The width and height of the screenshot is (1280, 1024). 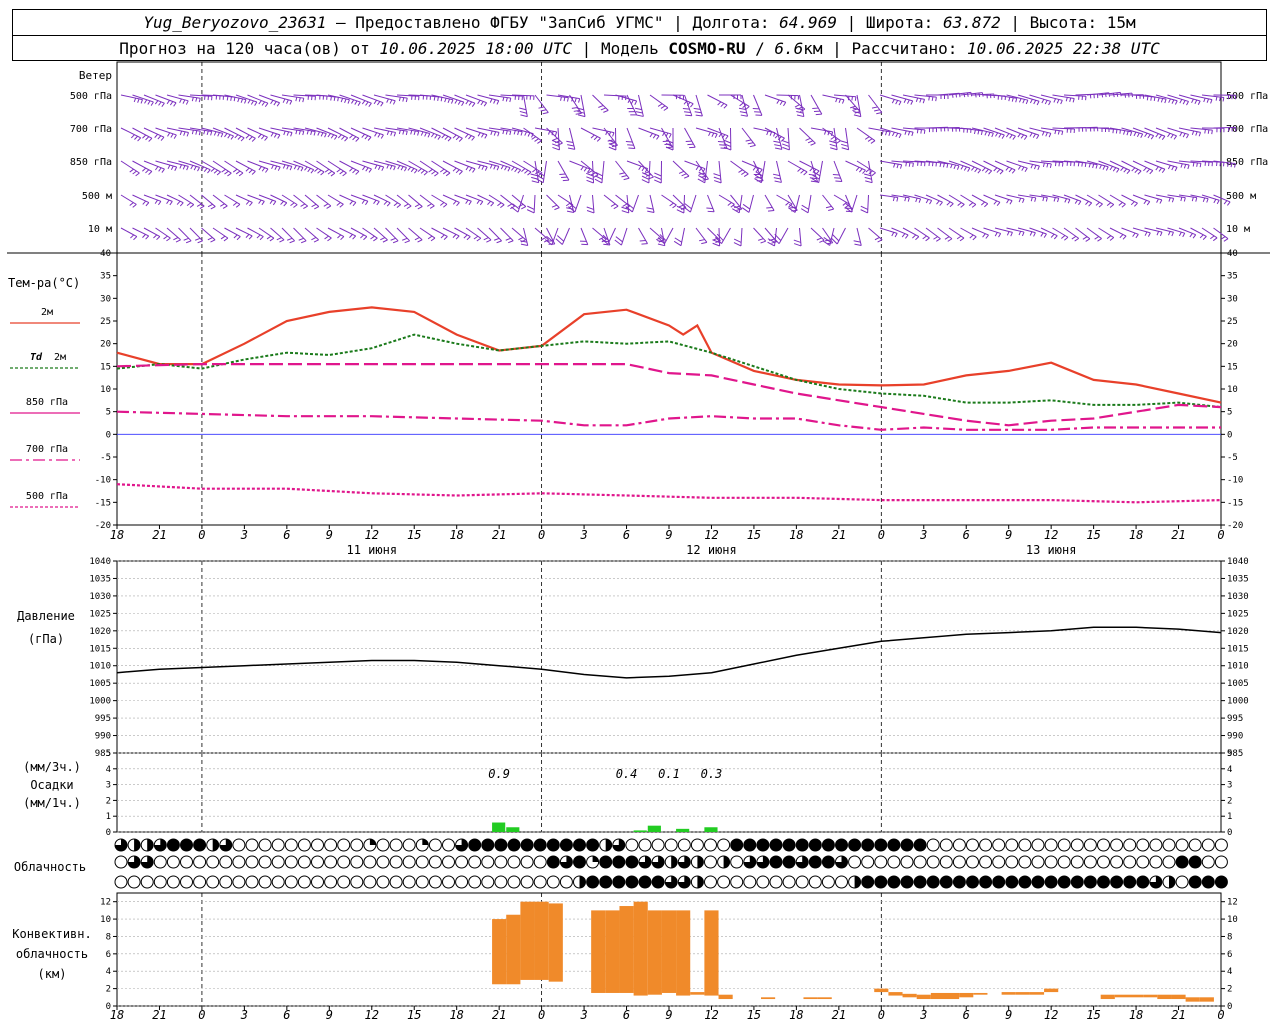 I want to click on precip-annotation: 0.9, so click(x=499, y=774).